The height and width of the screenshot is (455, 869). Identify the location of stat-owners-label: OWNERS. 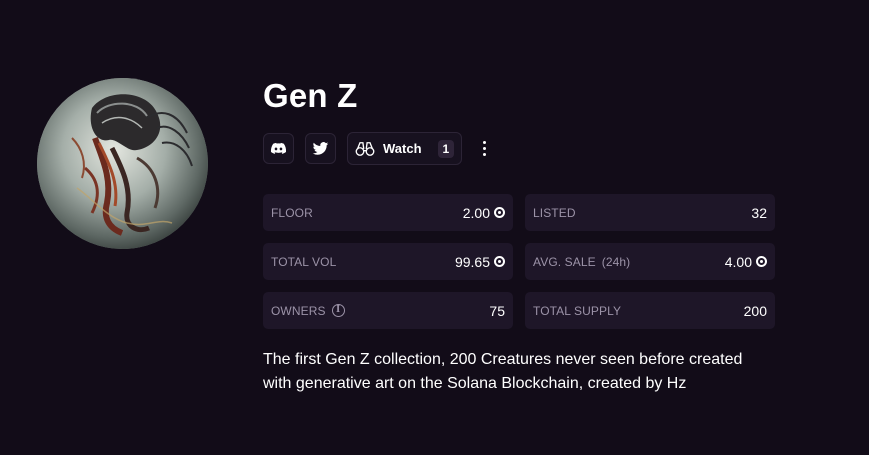
(298, 310).